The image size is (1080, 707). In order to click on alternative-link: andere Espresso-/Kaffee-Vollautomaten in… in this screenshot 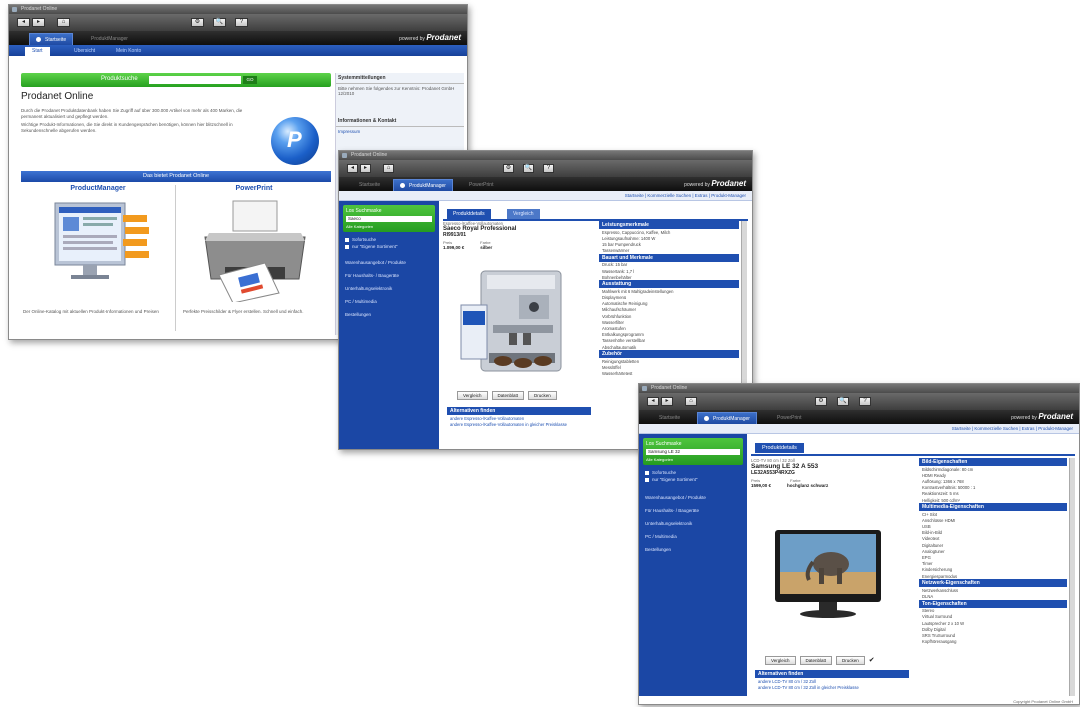, I will do `click(519, 424)`.